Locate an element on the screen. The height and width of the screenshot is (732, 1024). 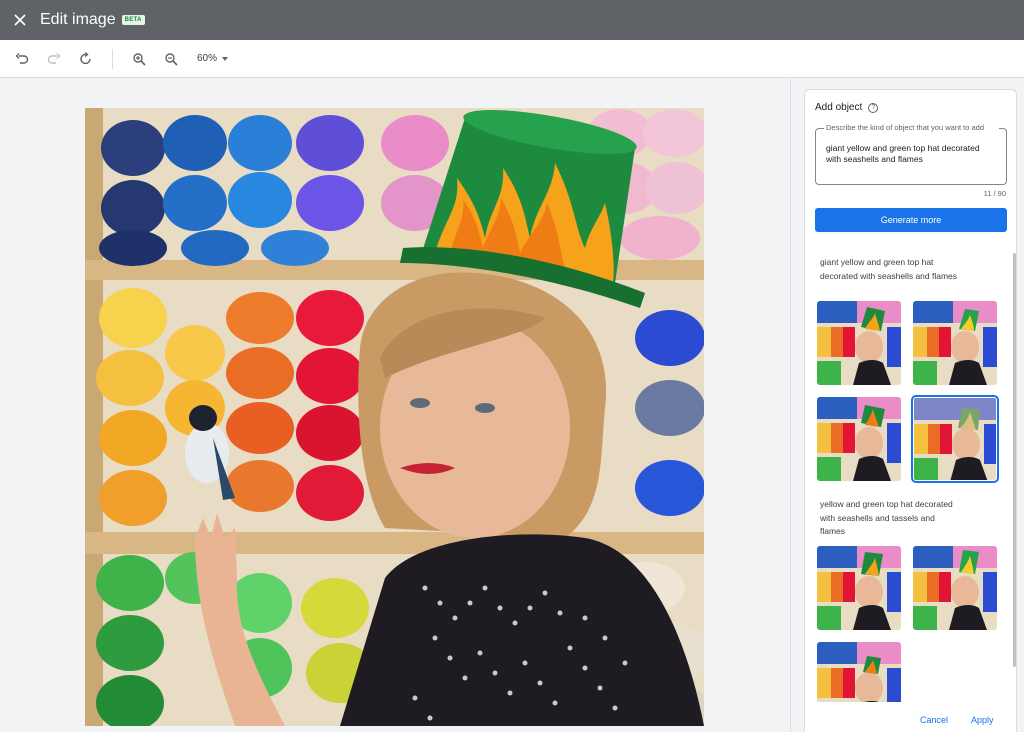
redo-icon is located at coordinates (54, 58).